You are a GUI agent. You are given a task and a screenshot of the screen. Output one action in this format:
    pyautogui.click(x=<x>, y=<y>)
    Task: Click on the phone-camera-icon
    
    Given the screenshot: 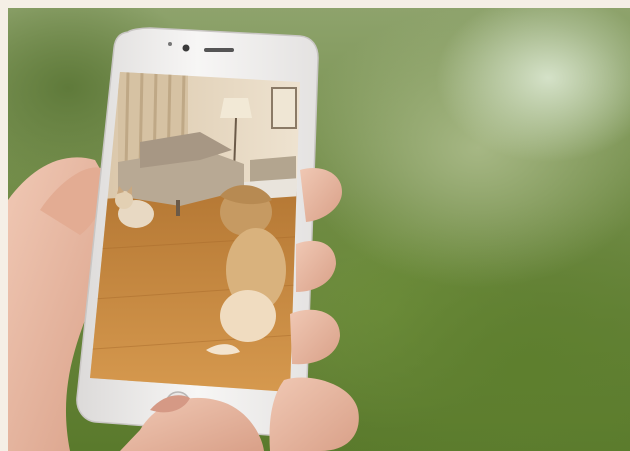 What is the action you would take?
    pyautogui.click(x=186, y=48)
    